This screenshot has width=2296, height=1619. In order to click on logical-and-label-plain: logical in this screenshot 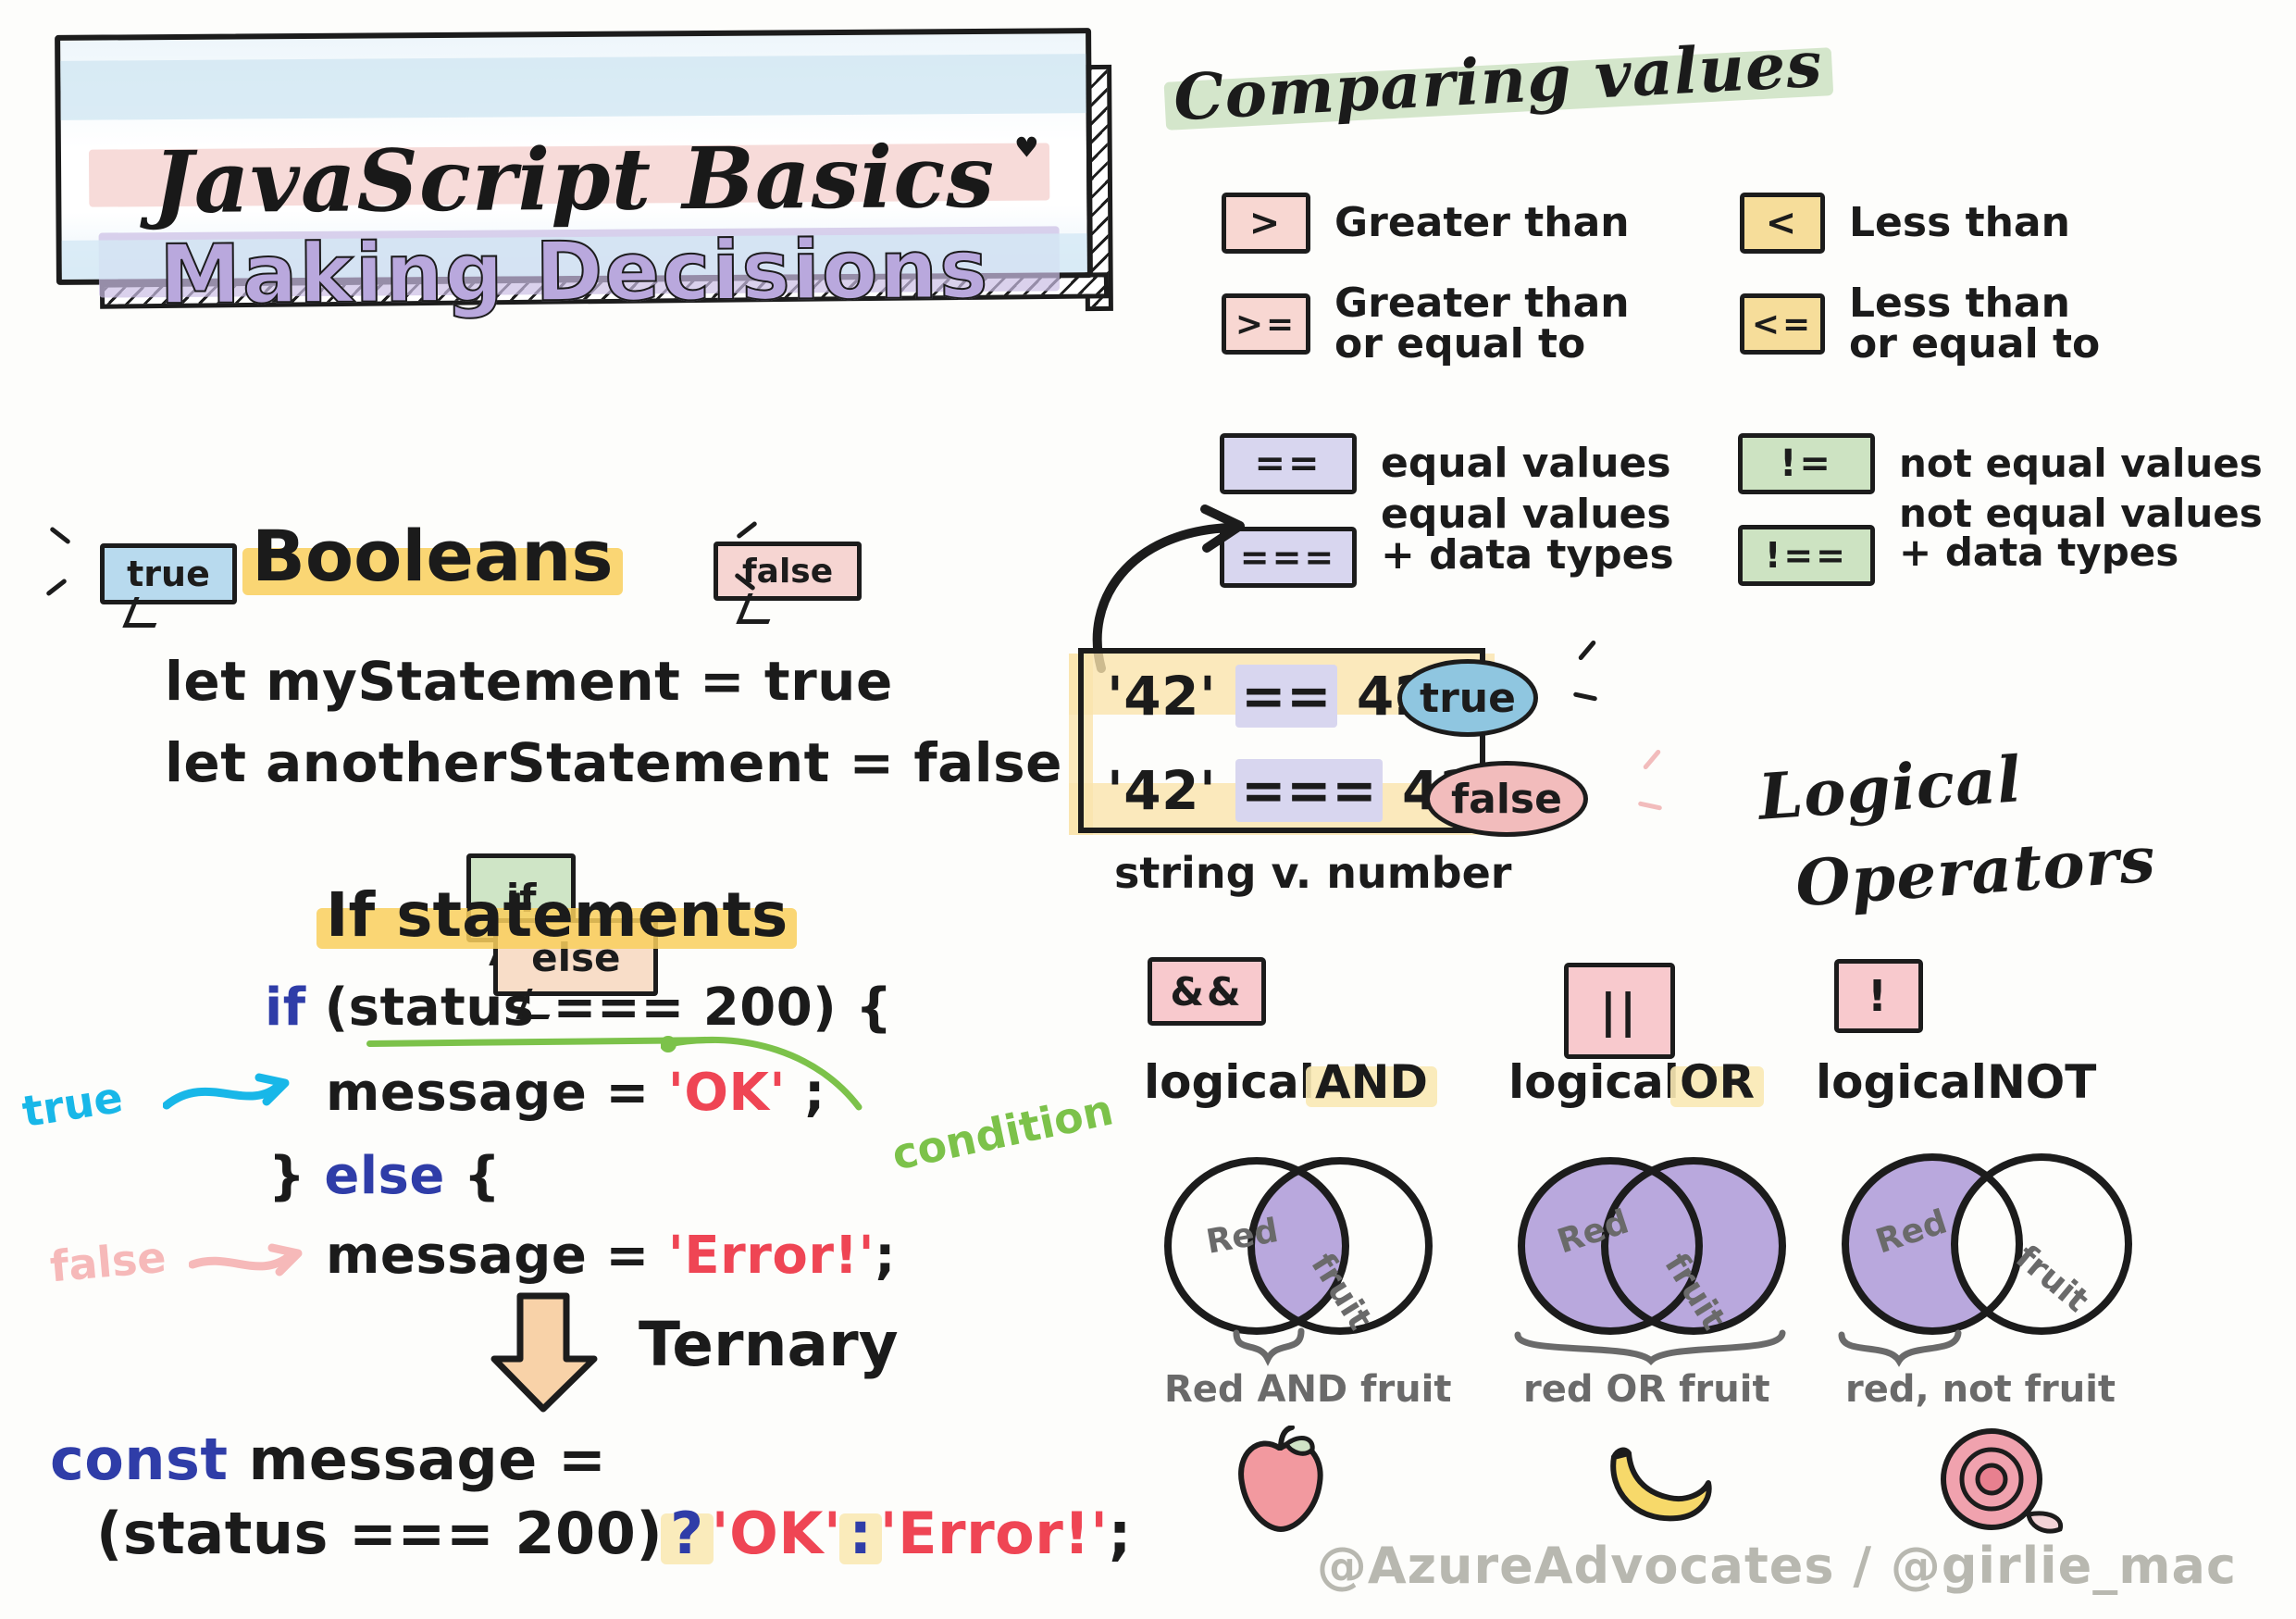, I will do `click(1230, 1082)`.